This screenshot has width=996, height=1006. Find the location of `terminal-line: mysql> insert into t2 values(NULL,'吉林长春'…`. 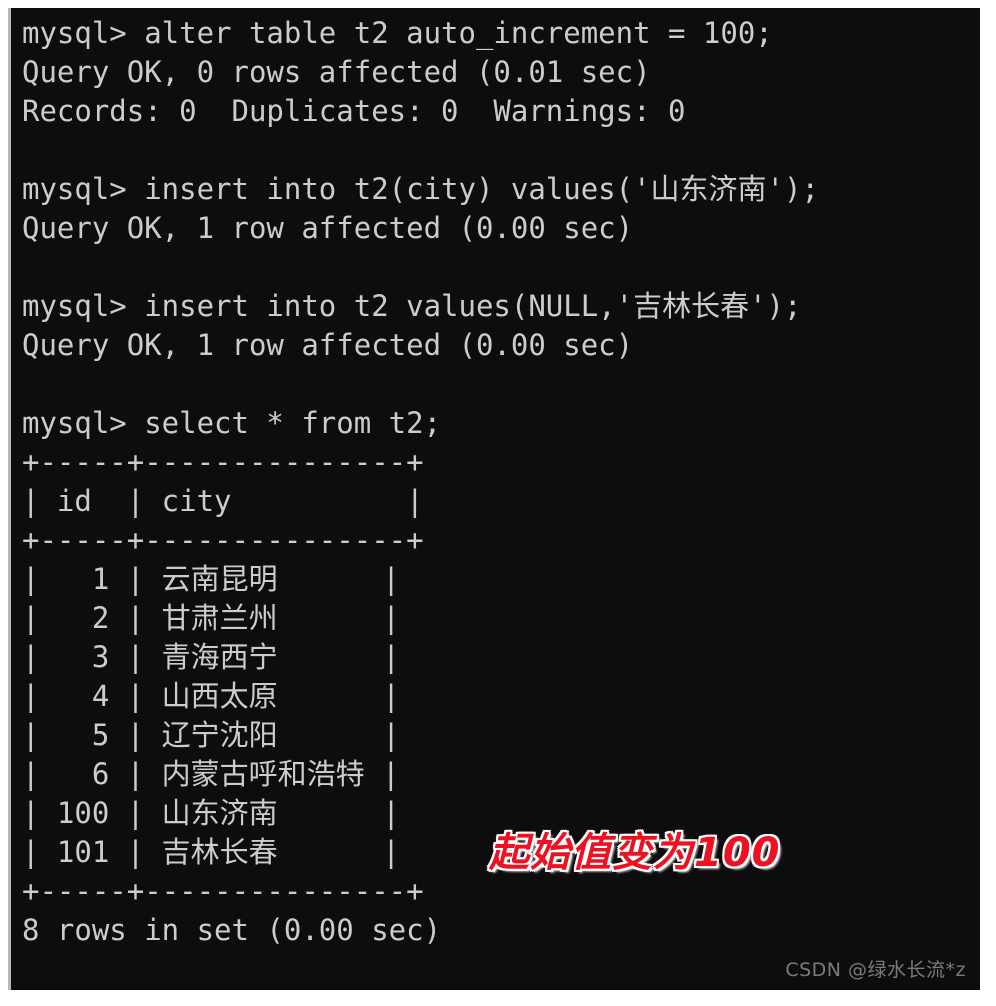

terminal-line: mysql> insert into t2 values(NULL,'吉林长春'… is located at coordinates (412, 306).